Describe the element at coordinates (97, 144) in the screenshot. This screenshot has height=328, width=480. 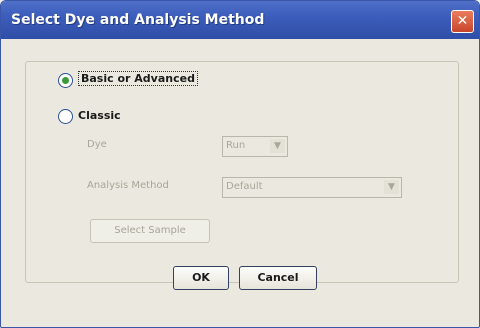
I see `dye-label: Dye` at that location.